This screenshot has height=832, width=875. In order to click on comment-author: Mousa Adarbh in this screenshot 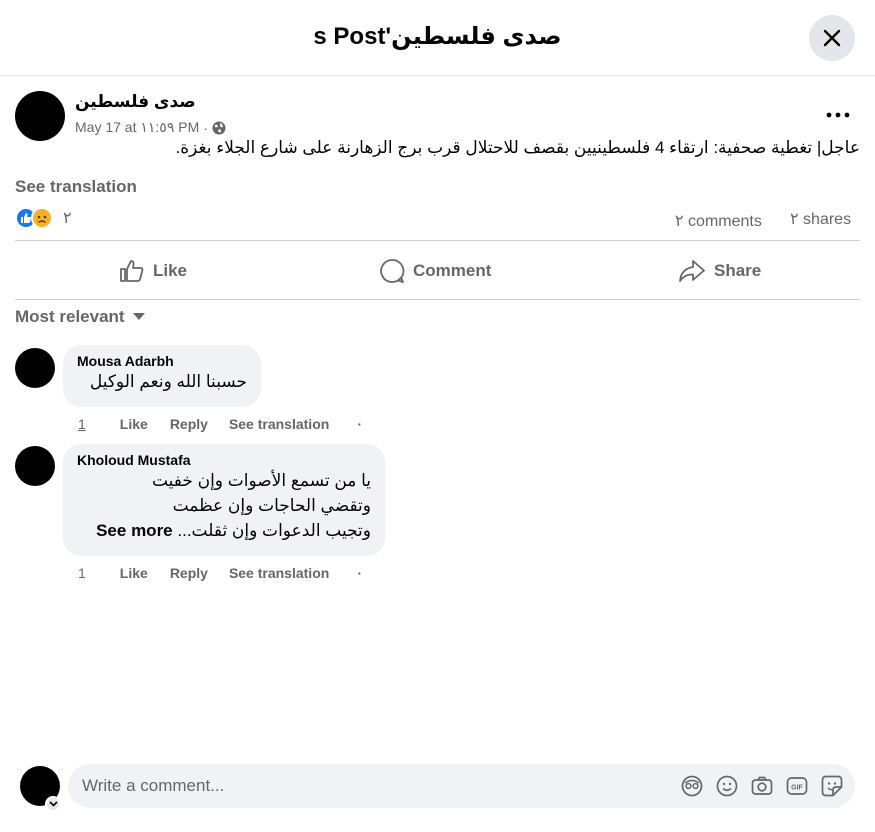, I will do `click(162, 361)`.